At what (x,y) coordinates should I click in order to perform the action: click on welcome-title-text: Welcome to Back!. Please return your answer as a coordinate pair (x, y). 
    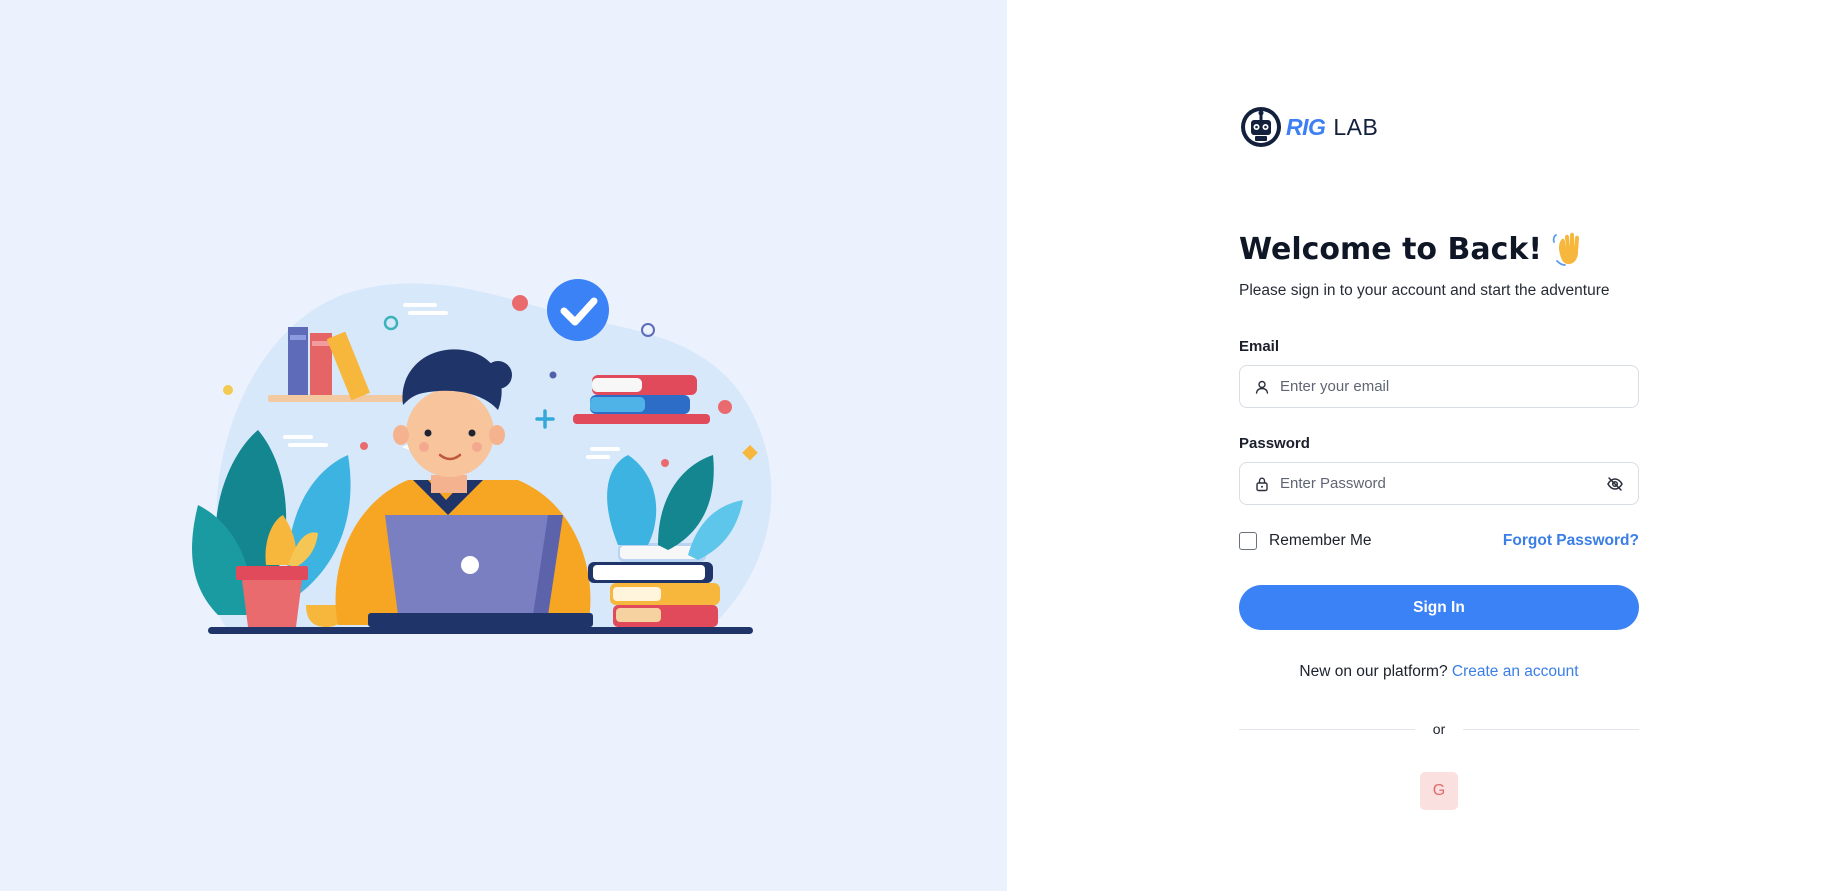
    Looking at the image, I should click on (1391, 249).